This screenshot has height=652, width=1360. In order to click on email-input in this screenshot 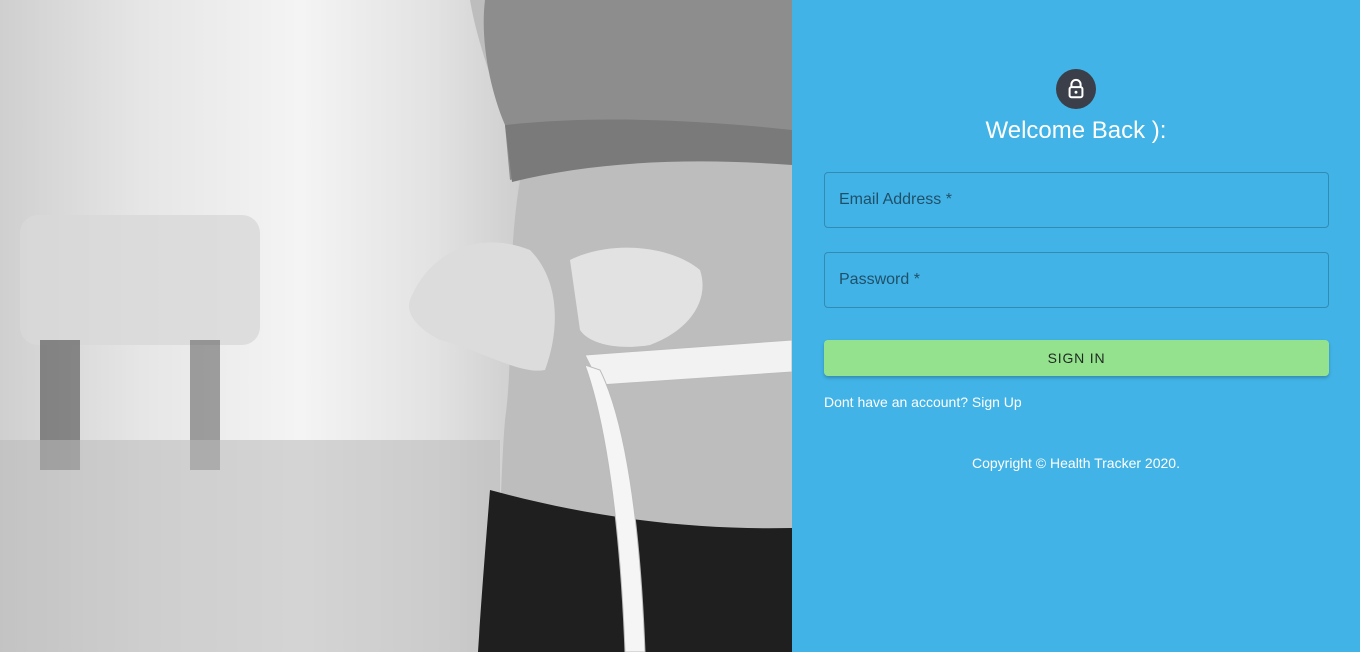, I will do `click(1076, 200)`.